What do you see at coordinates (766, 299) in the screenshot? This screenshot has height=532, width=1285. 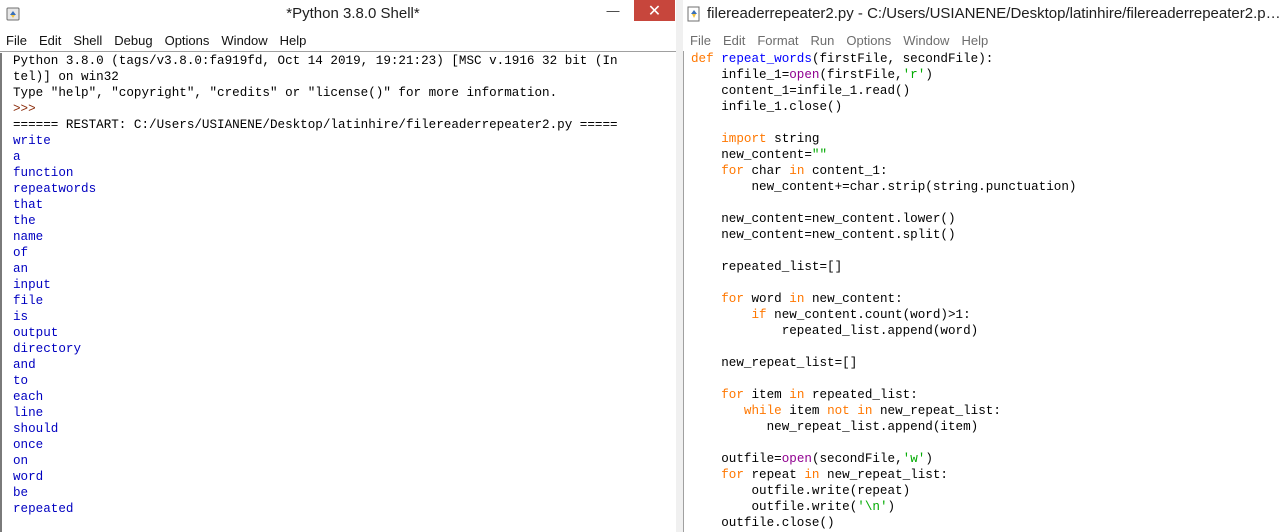 I see `code-token: word` at bounding box center [766, 299].